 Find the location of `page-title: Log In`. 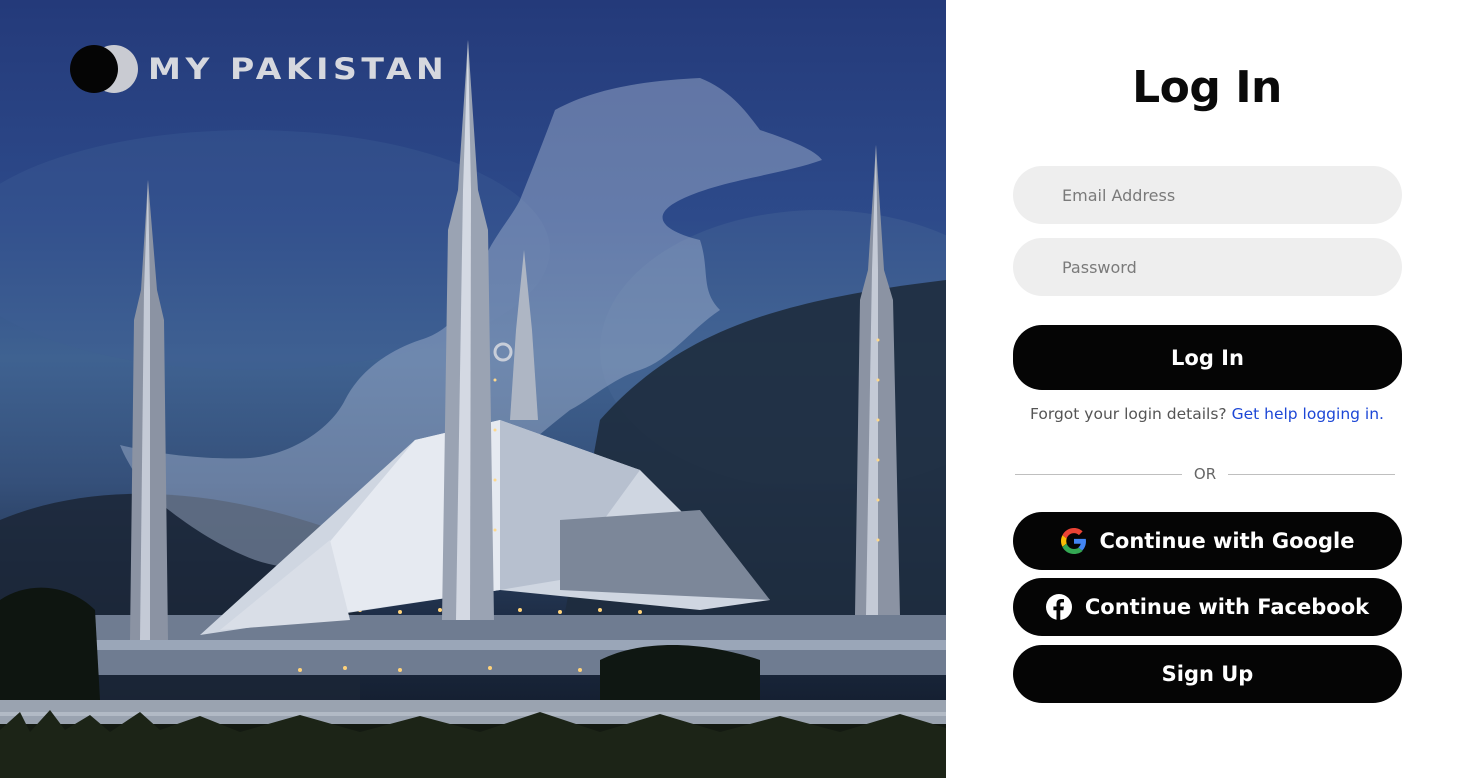

page-title: Log In is located at coordinates (1207, 87).